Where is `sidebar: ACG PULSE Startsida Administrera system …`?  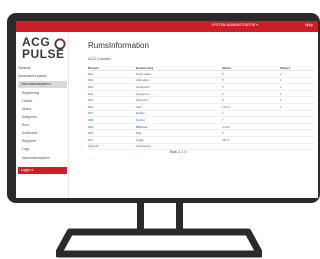
sidebar: ACG PULSE Startsida Administrera system … is located at coordinates (42, 115).